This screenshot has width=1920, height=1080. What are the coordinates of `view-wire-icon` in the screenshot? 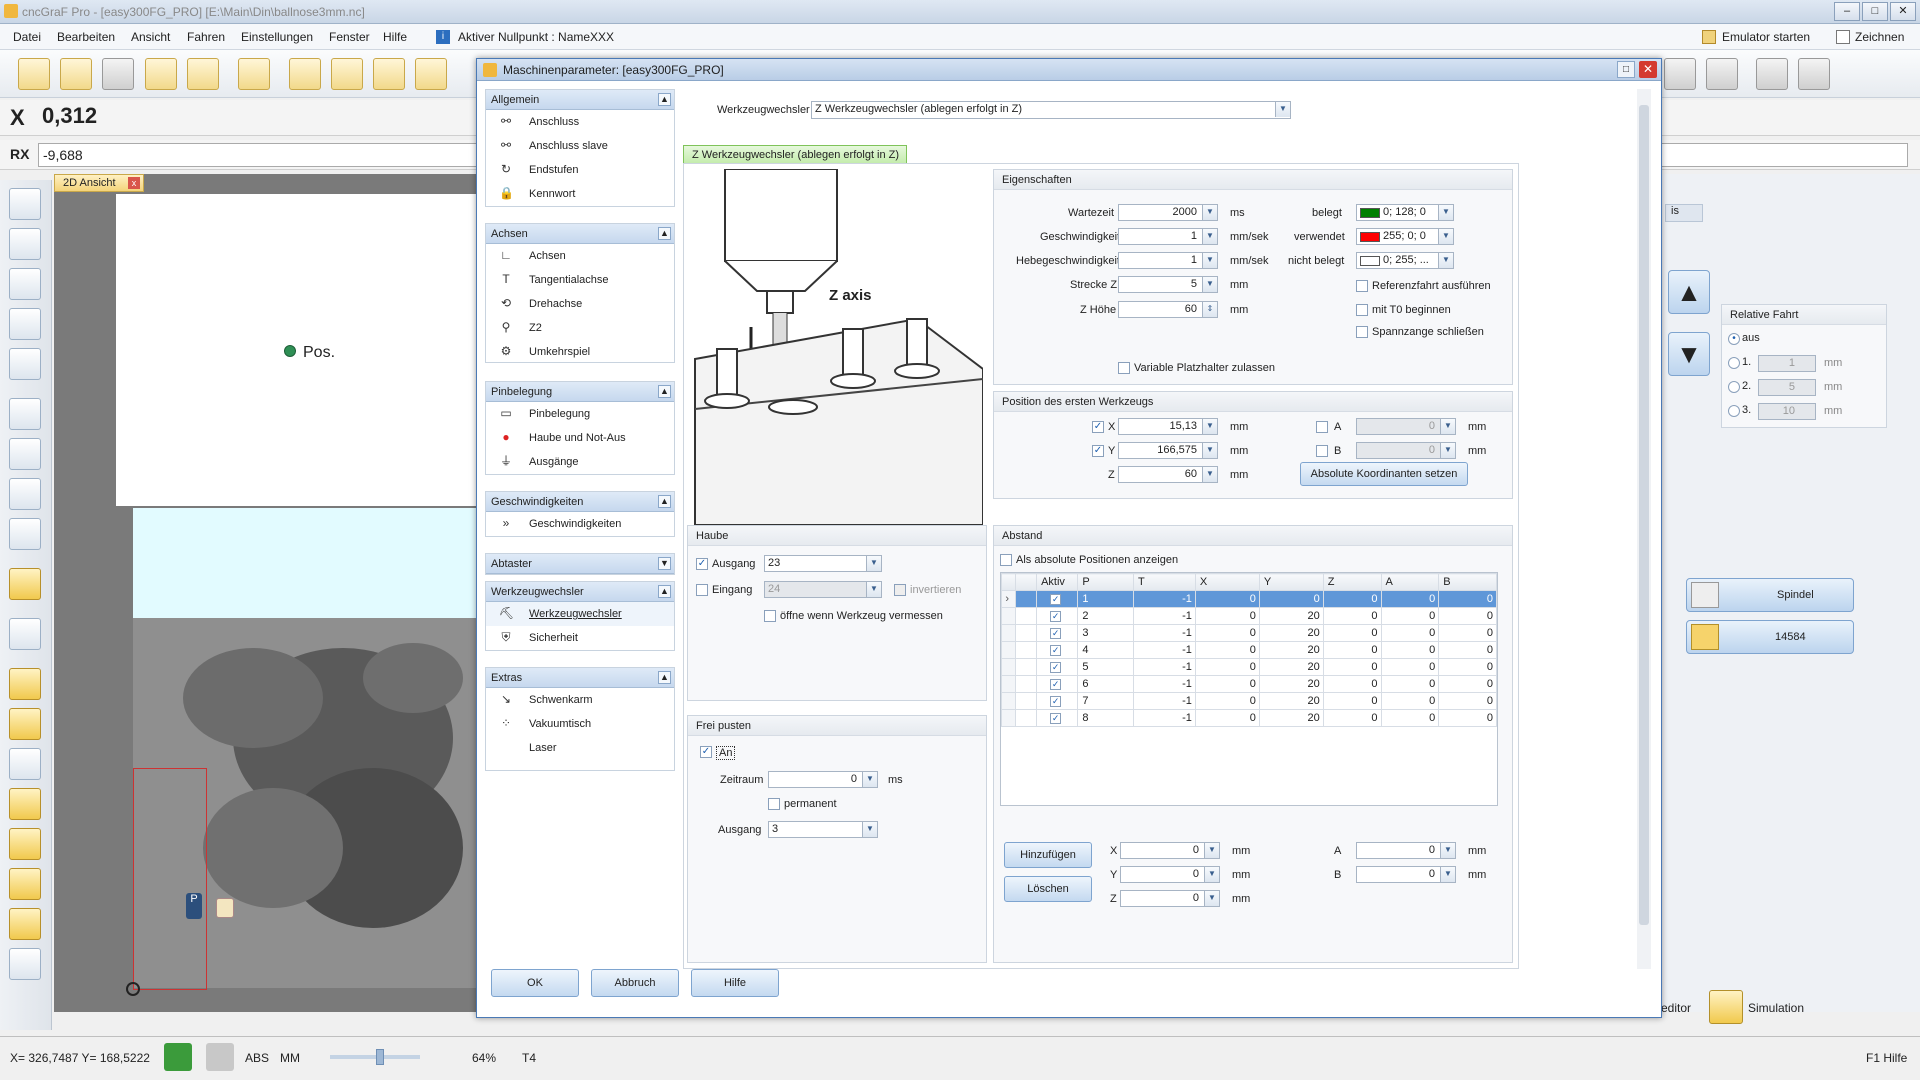 It's located at (25, 764).